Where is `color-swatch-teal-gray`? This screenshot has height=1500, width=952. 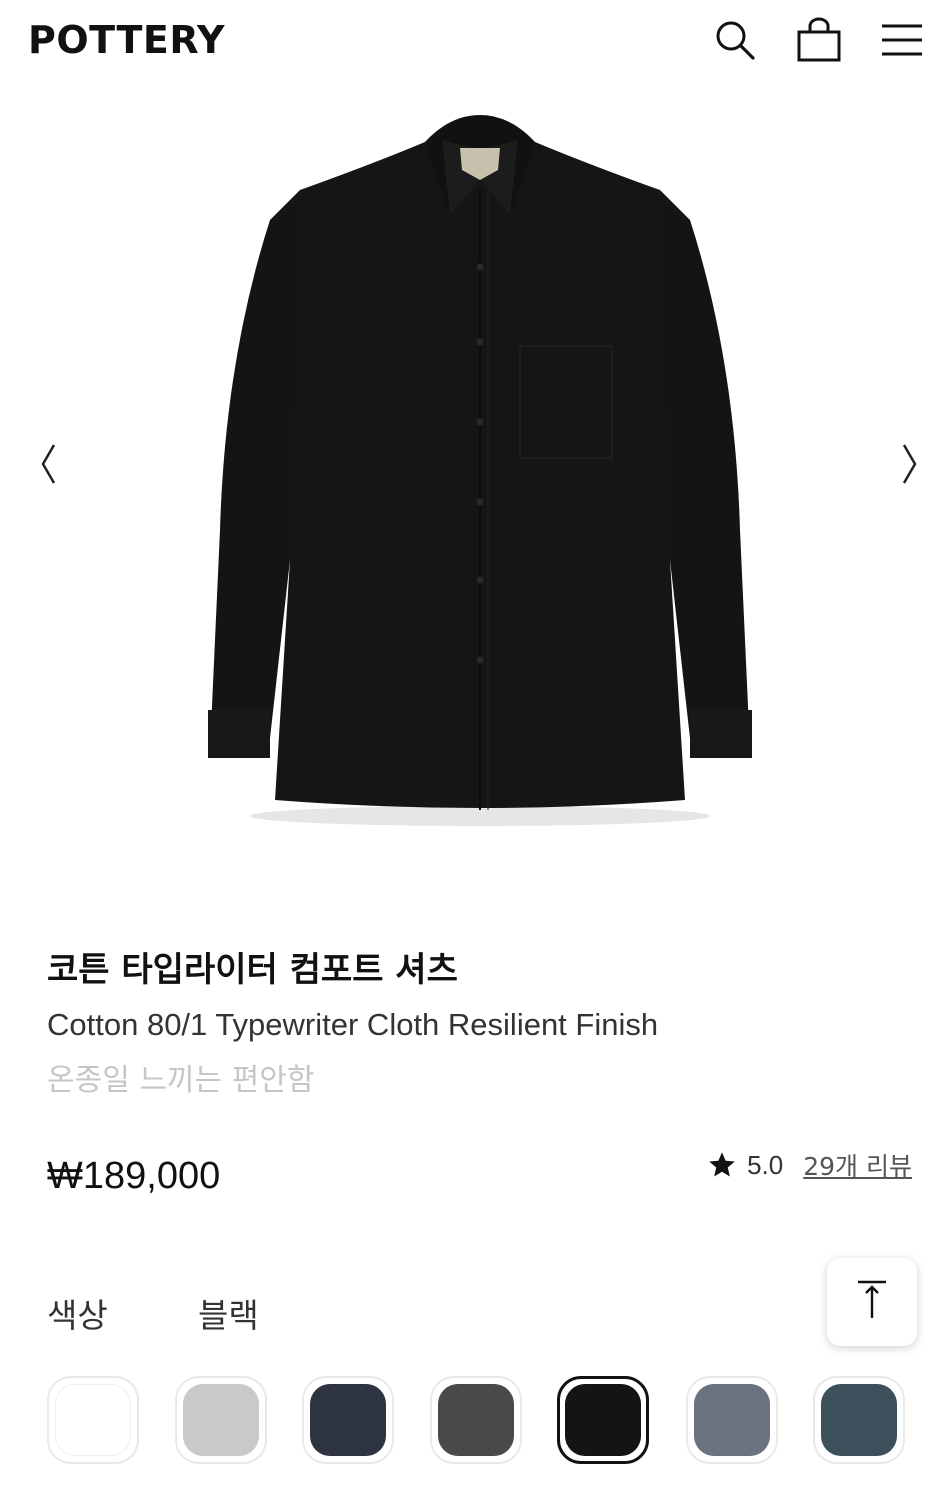 color-swatch-teal-gray is located at coordinates (859, 1420).